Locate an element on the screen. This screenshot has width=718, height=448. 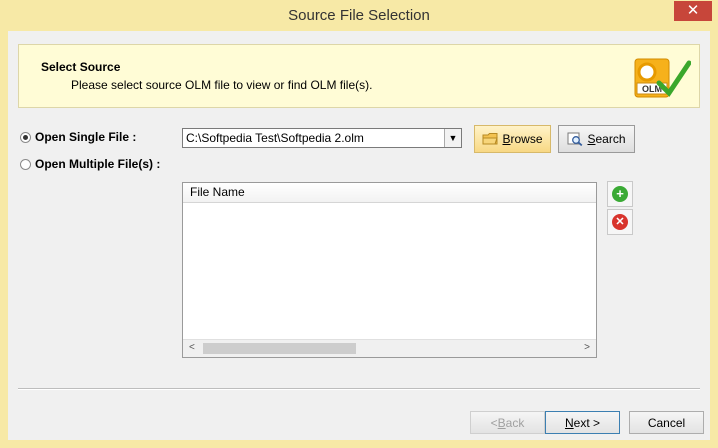
close-icon: ✕ is located at coordinates (693, 10).